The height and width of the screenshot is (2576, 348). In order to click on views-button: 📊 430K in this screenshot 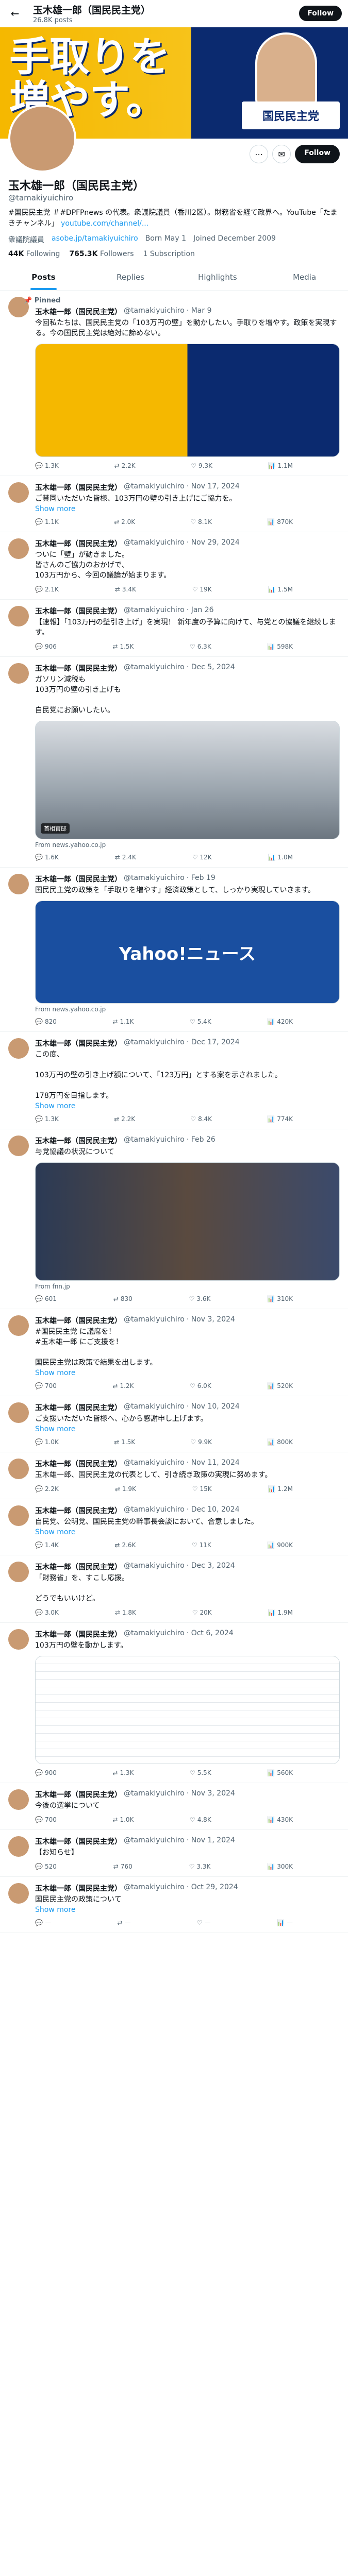, I will do `click(280, 1820)`.